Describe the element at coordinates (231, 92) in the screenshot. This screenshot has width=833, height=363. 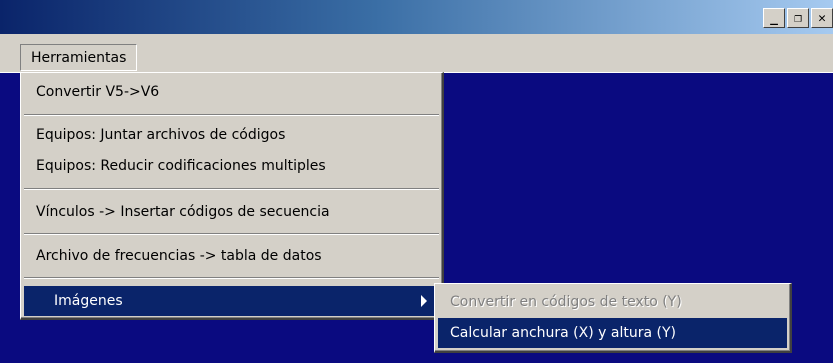
I see `menu-item-convertir-v5-v6: Convertir V5->V6` at that location.